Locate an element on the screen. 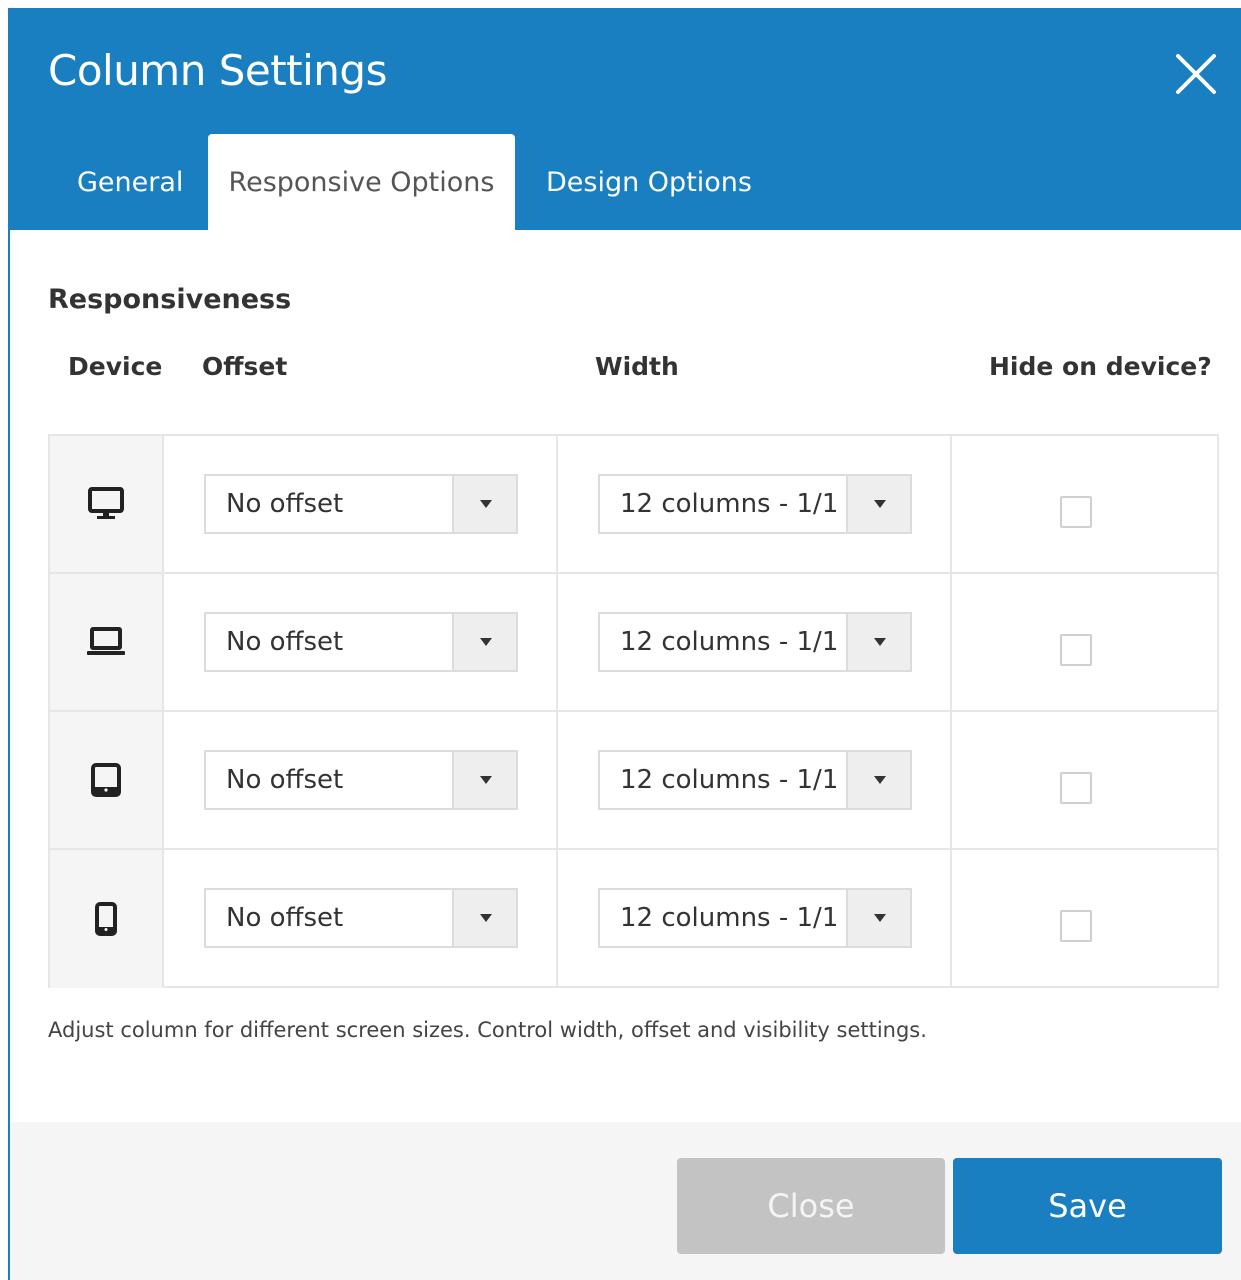 This screenshot has height=1280, width=1241. hide-on-mobile-checkbox is located at coordinates (1076, 926).